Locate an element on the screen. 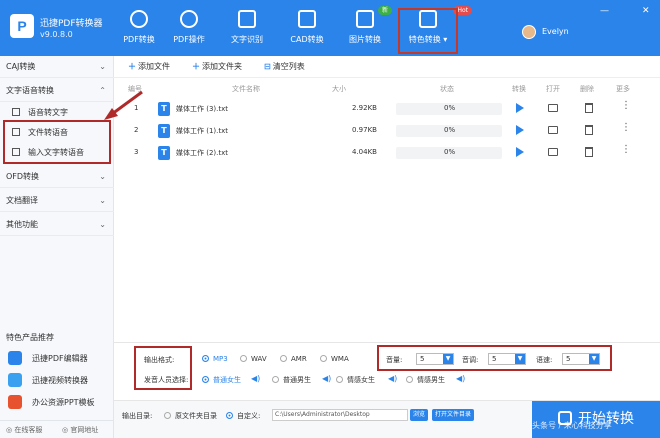  nav-pdf-convert: PDF转换 is located at coordinates (139, 30).